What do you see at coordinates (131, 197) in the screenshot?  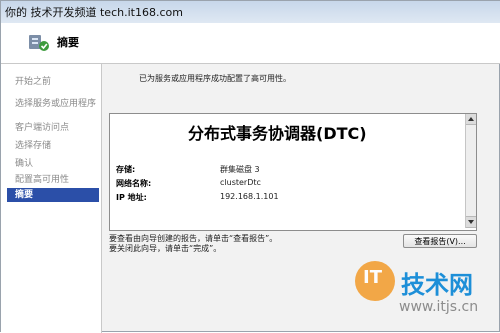 I see `ip-address-label: IP 地址:` at bounding box center [131, 197].